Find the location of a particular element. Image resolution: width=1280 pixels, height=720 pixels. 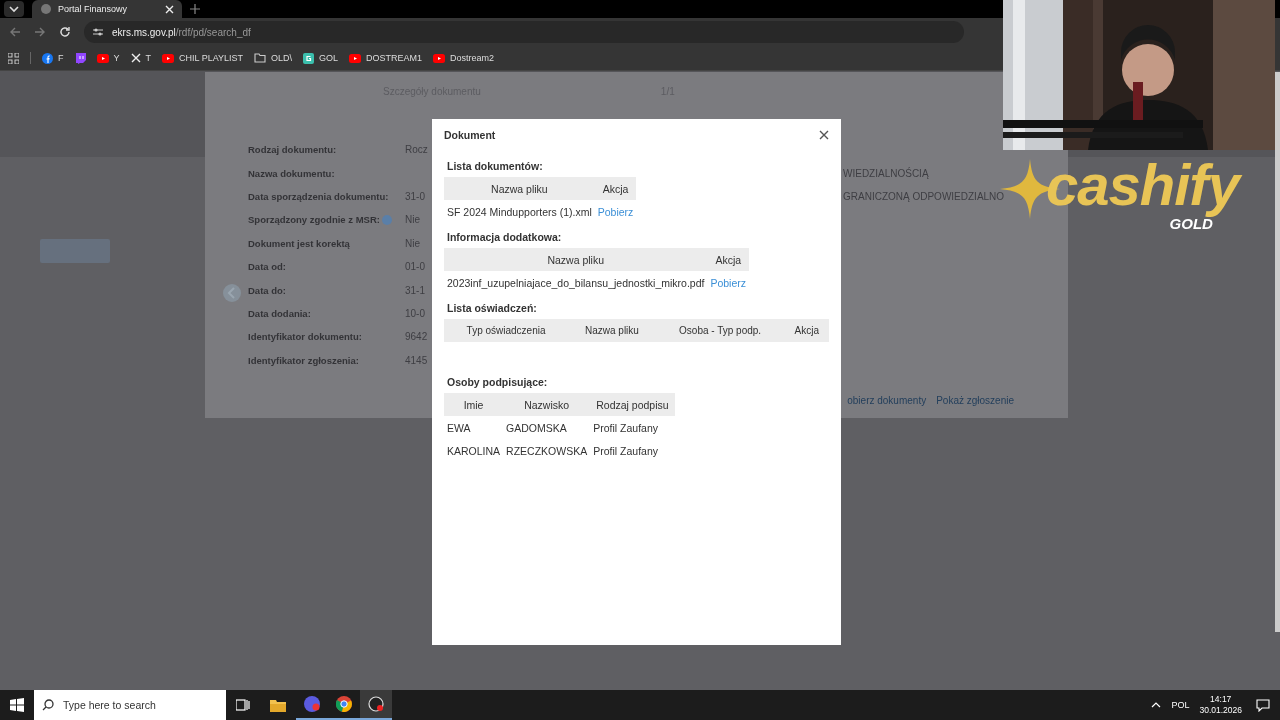

bookmark: DOSTREAM1 is located at coordinates (386, 58).